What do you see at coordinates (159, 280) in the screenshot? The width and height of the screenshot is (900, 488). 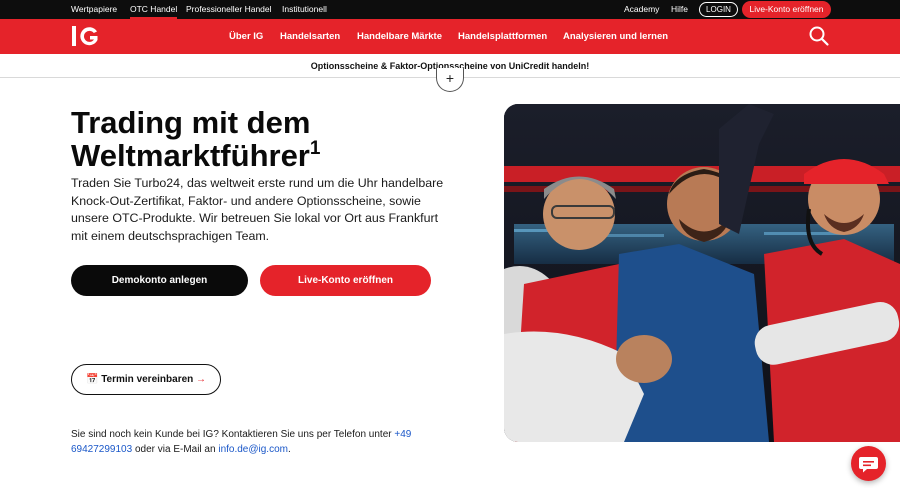 I see `demo-account-button: Demokonto anlegen` at bounding box center [159, 280].